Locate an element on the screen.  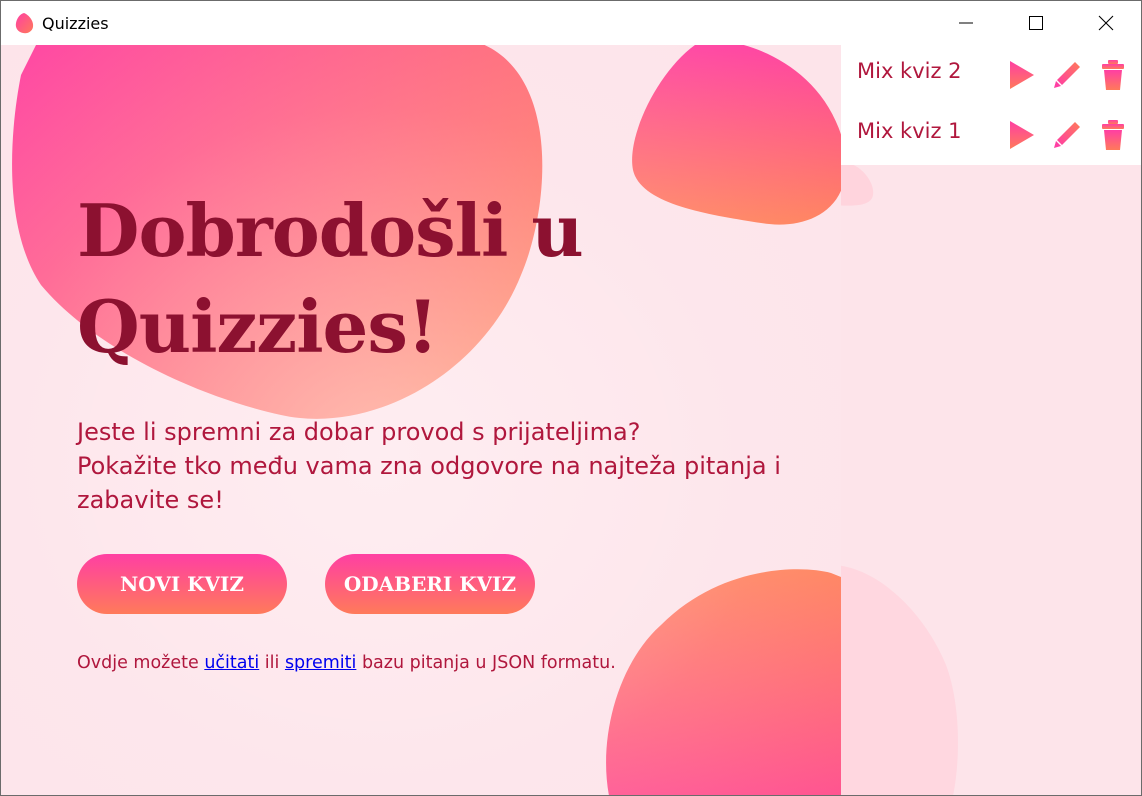
quiz-name: Mix kviz 2 is located at coordinates (909, 71).